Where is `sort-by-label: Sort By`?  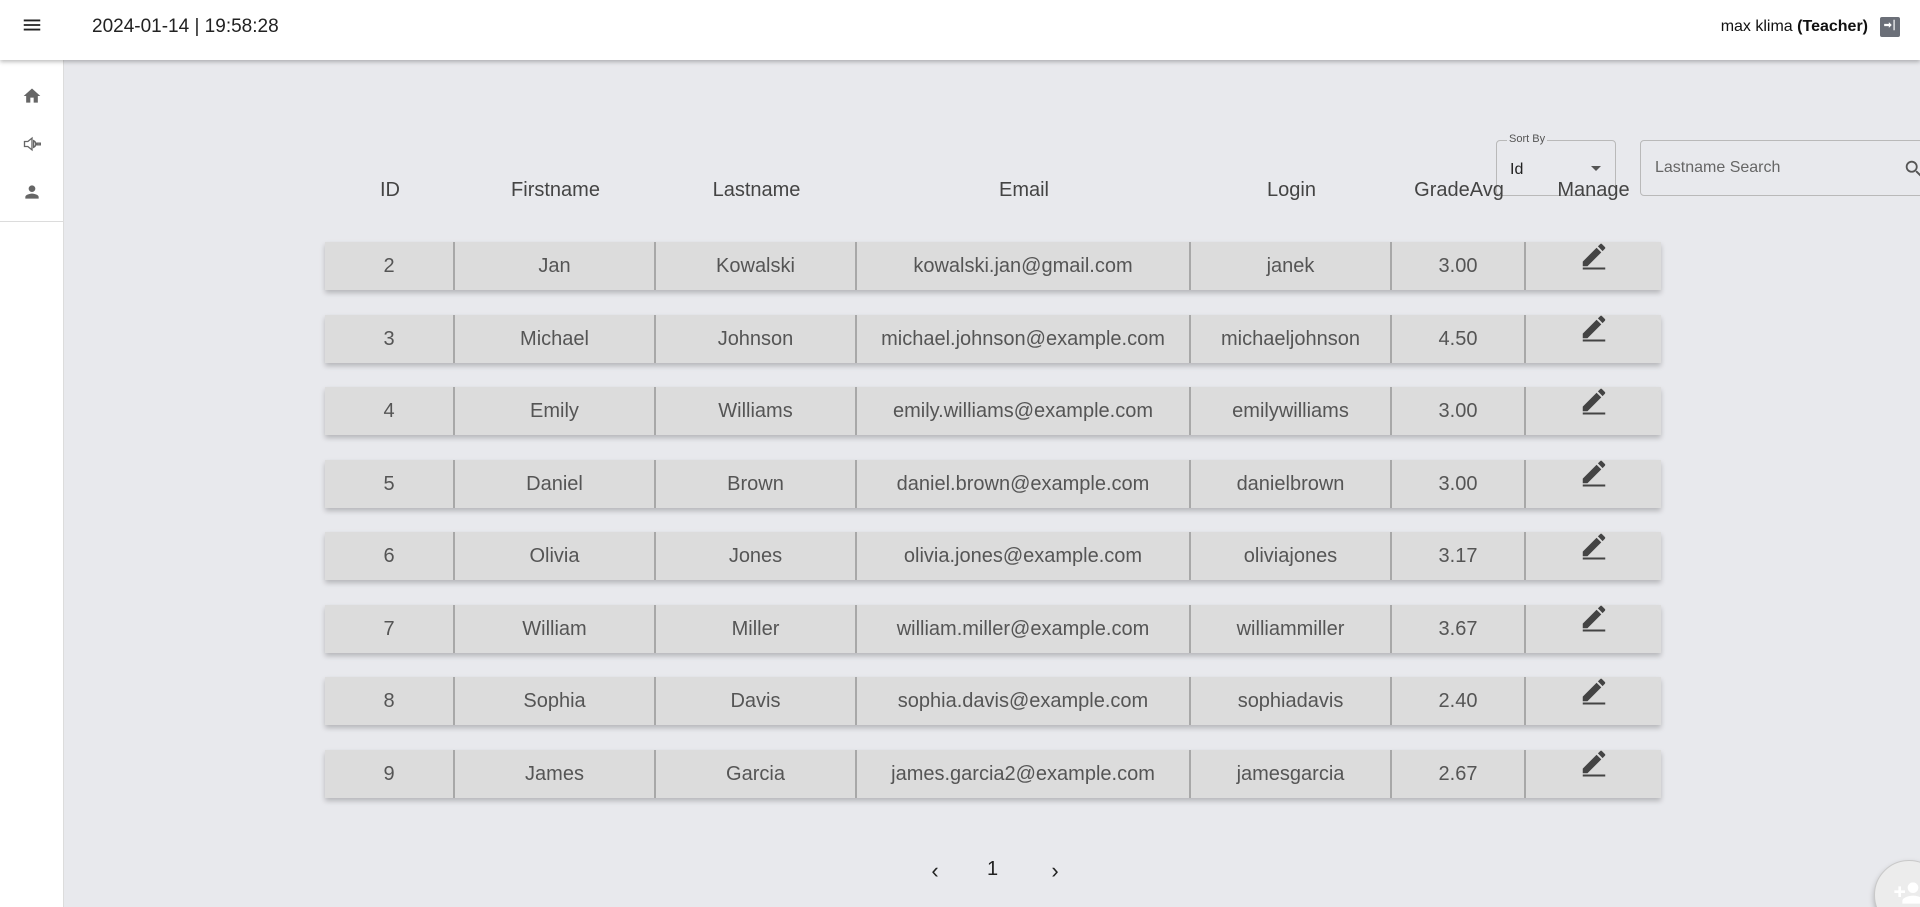 sort-by-label: Sort By is located at coordinates (1527, 139).